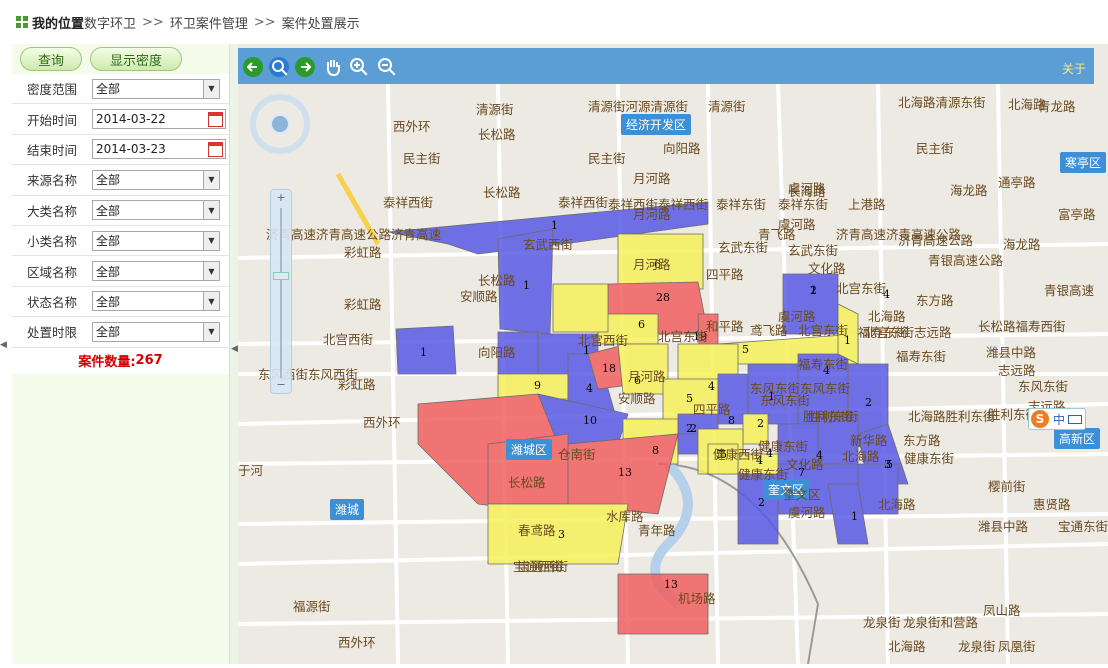  What do you see at coordinates (1017, 646) in the screenshot?
I see `street-label: 凤凰街` at bounding box center [1017, 646].